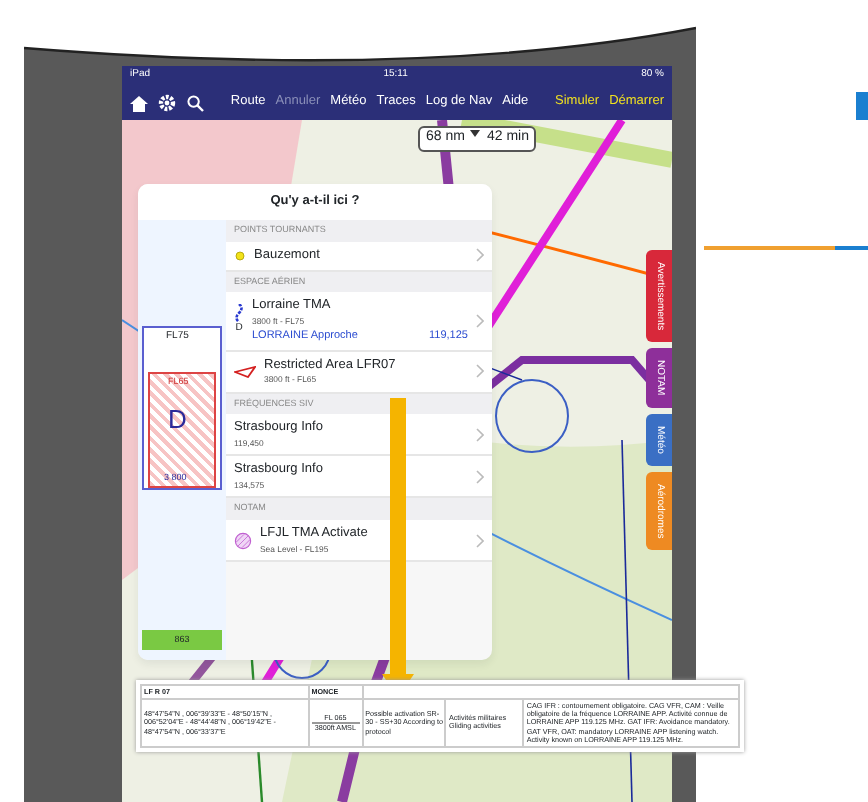  I want to click on settings-icon, so click(167, 102).